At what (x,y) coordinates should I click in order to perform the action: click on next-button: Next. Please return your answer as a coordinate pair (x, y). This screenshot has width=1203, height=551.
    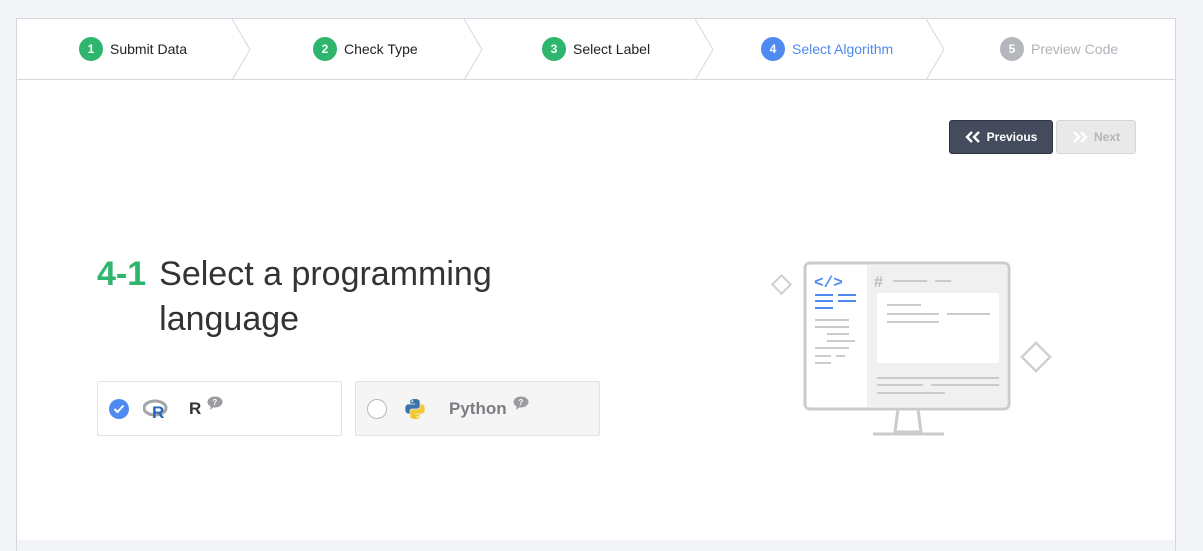
    Looking at the image, I should click on (1096, 137).